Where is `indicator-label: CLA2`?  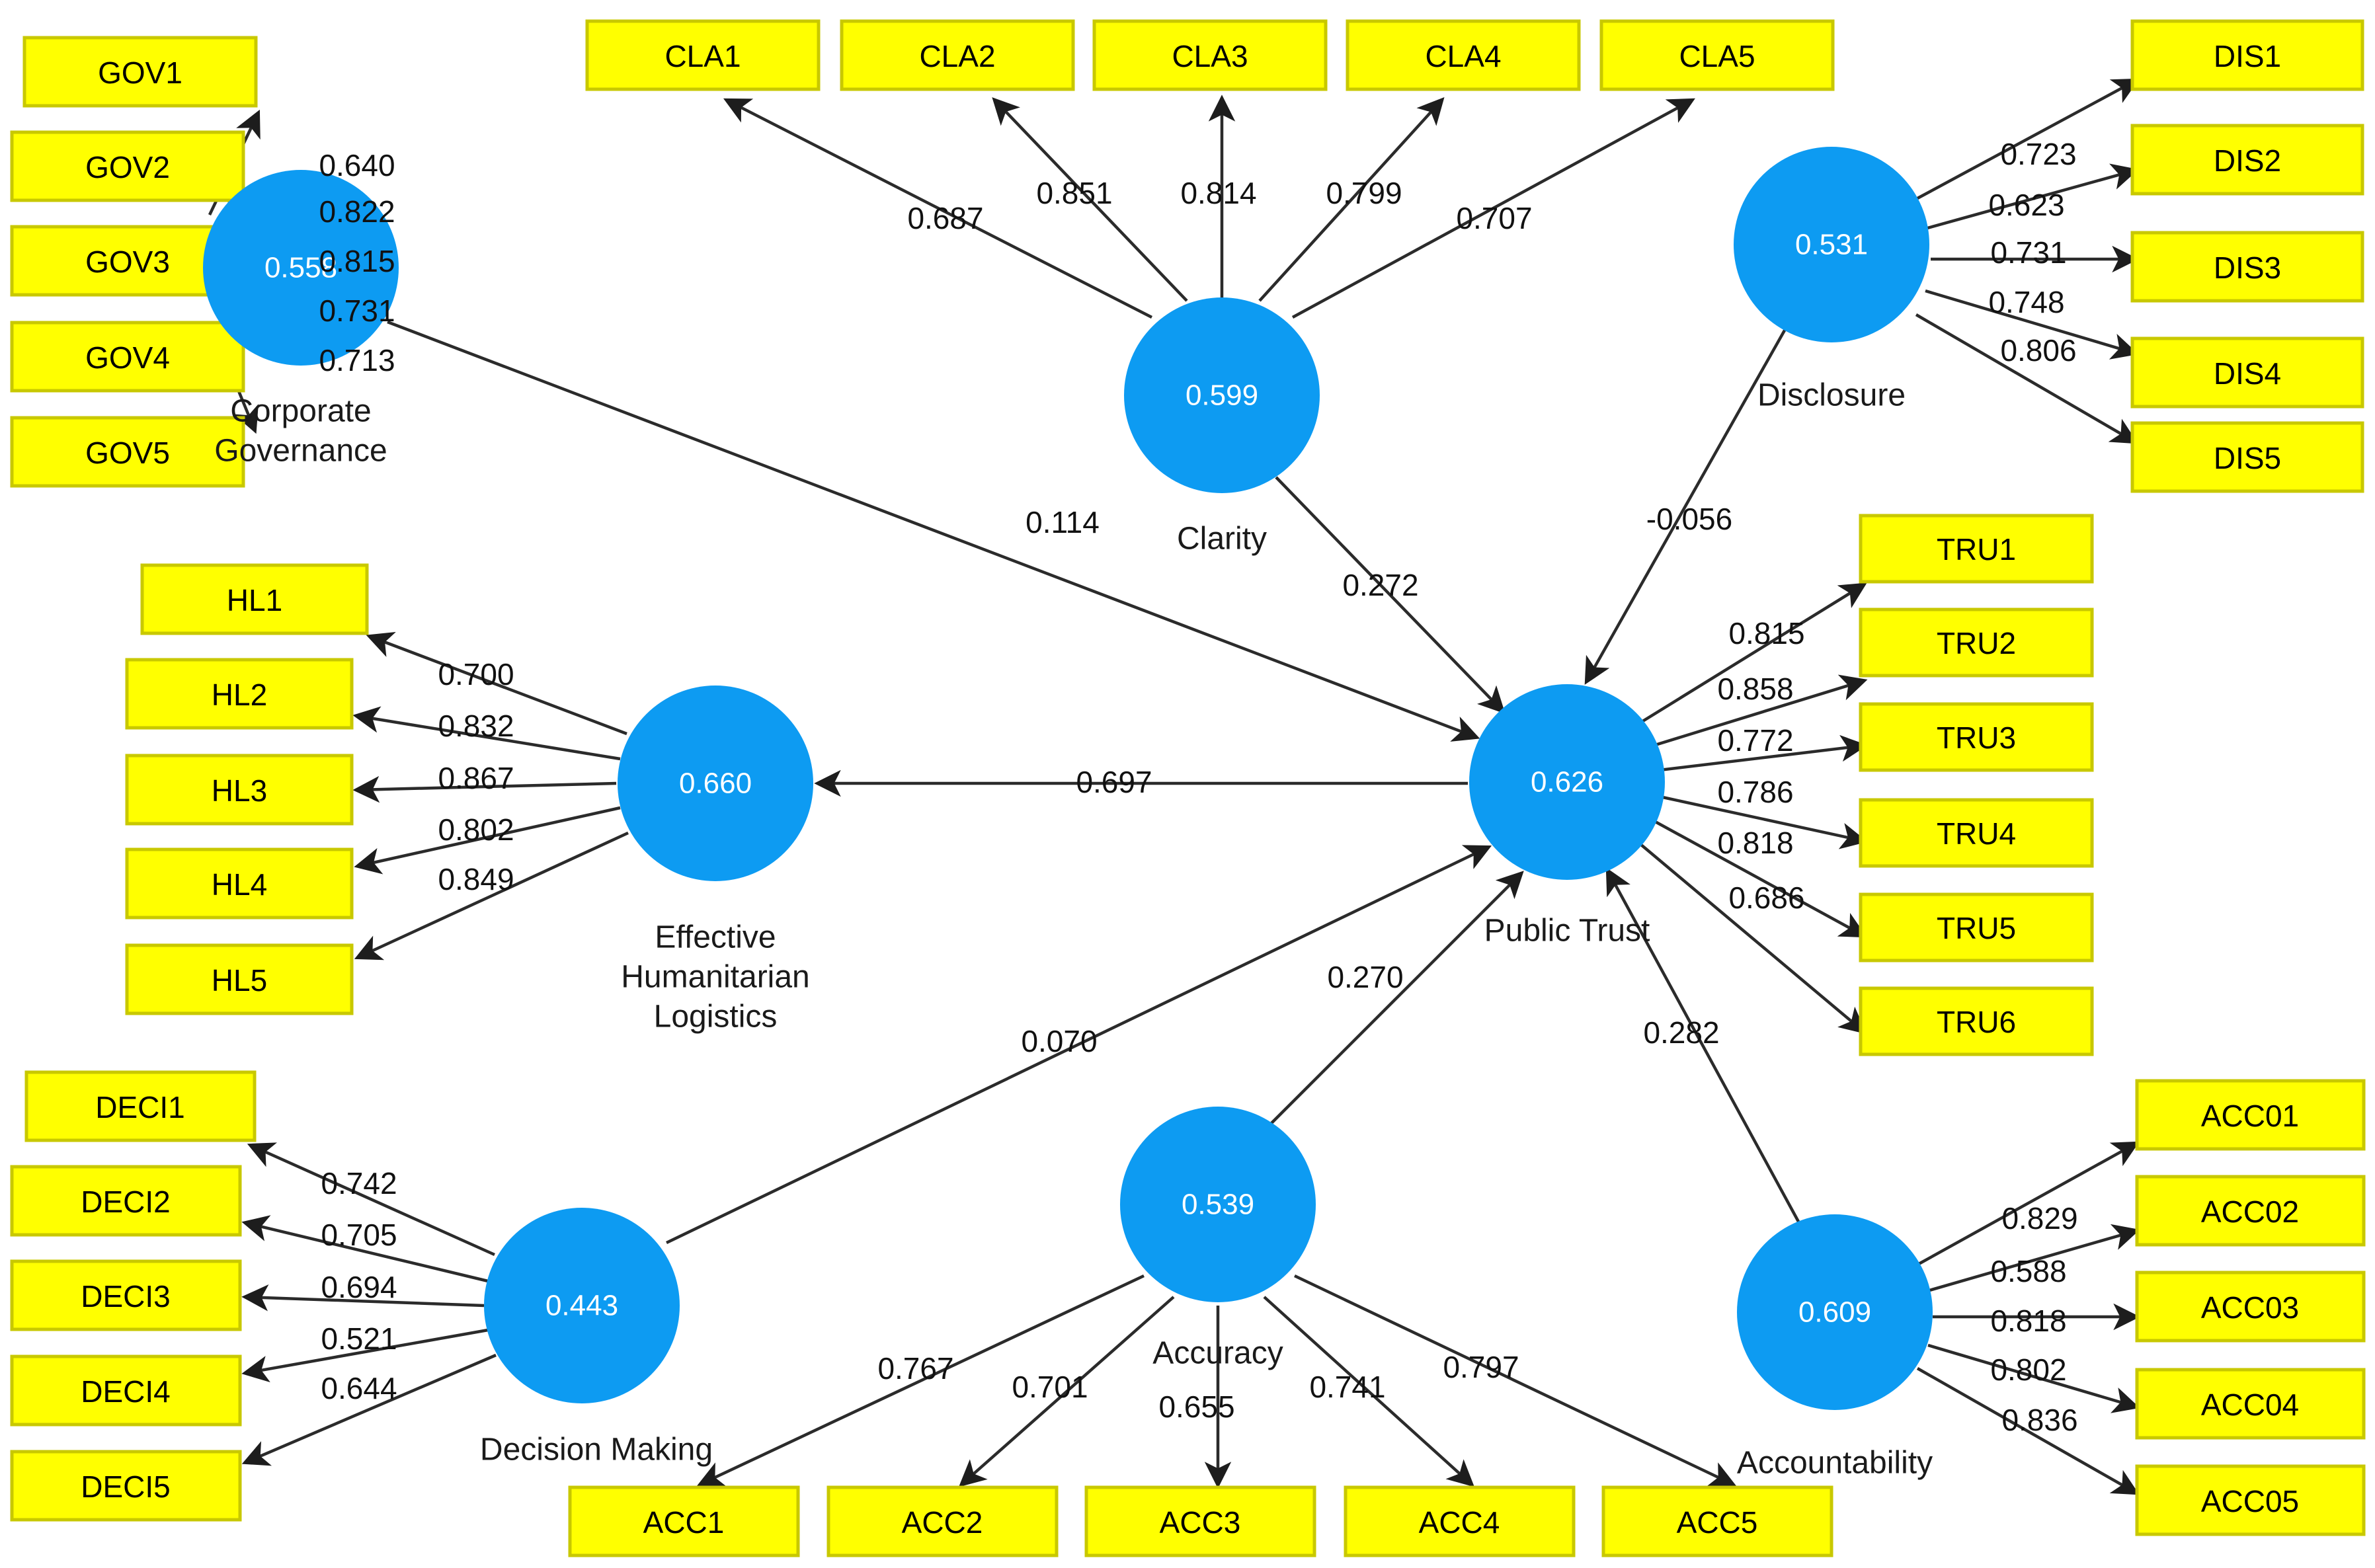 indicator-label: CLA2 is located at coordinates (957, 56).